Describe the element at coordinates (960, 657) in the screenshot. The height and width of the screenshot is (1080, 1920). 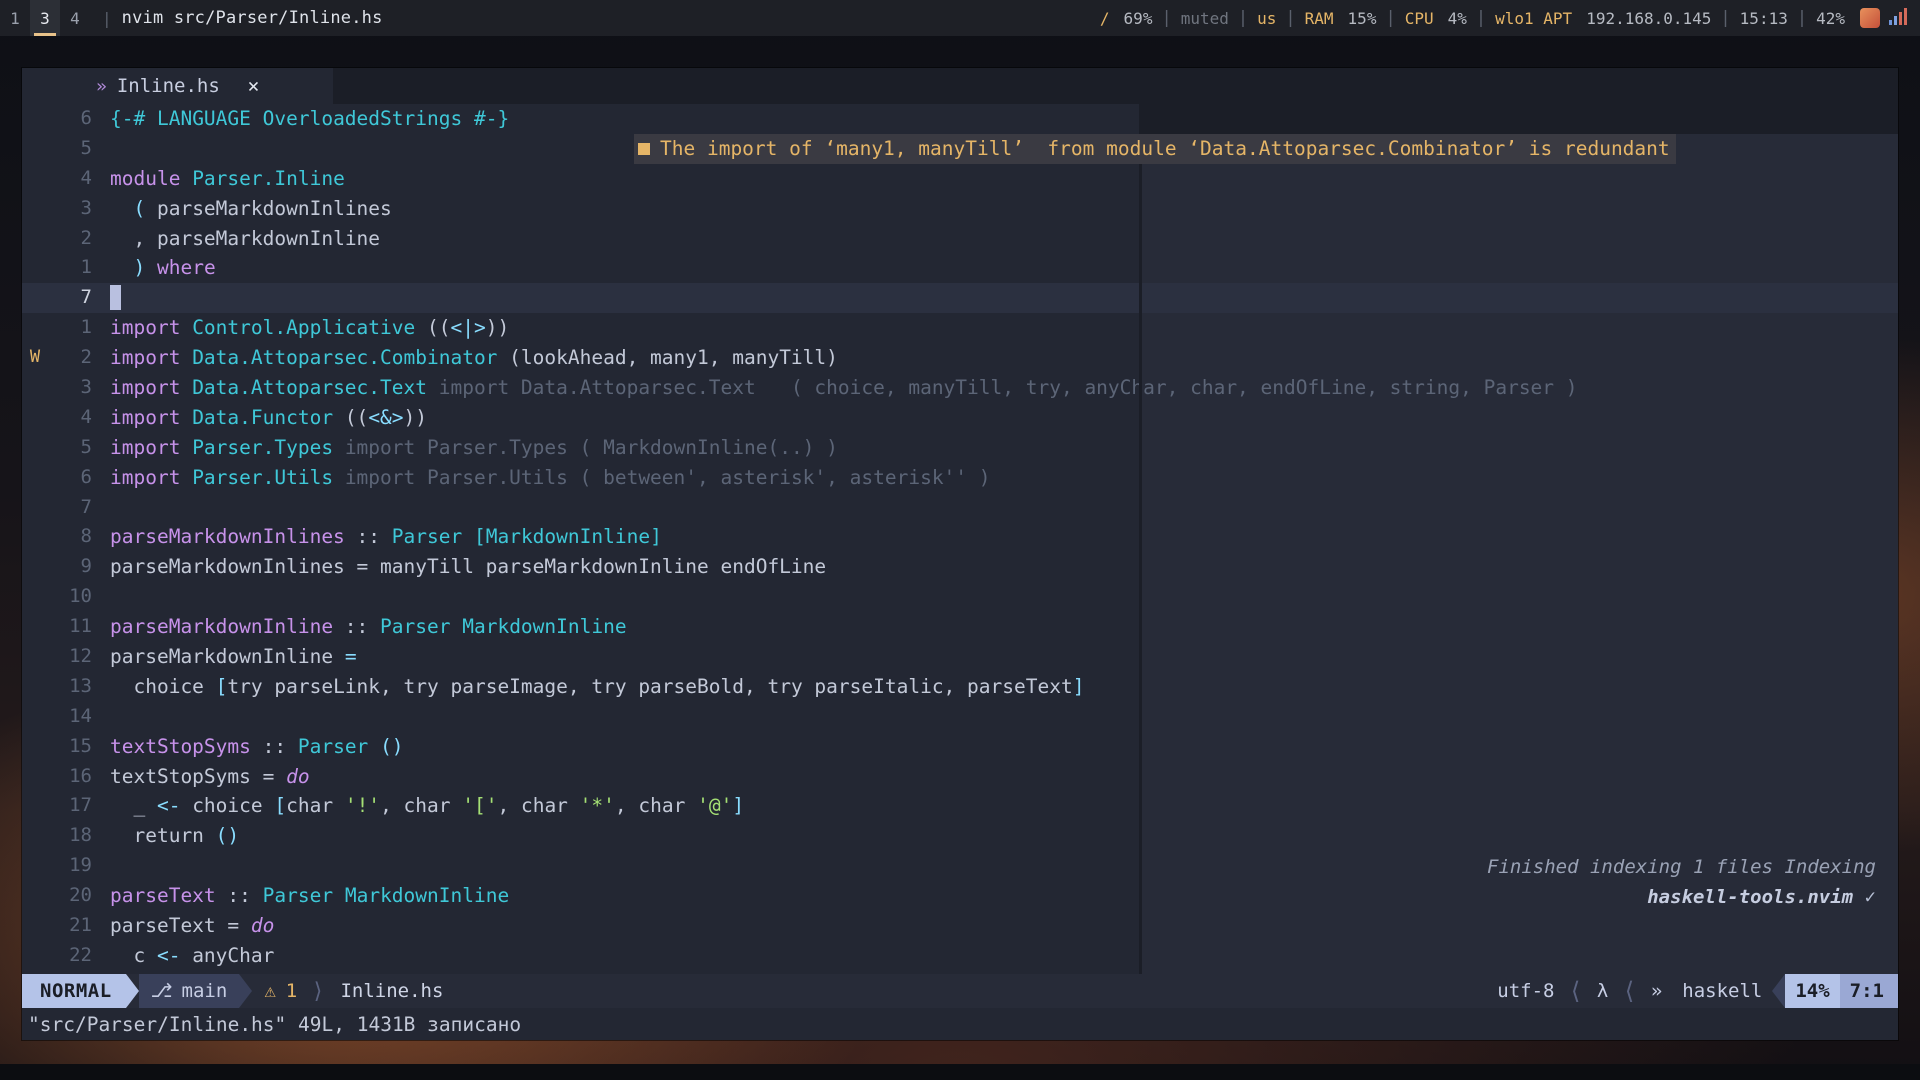
I see `code-line: 12 parseMarkdownInline =` at that location.